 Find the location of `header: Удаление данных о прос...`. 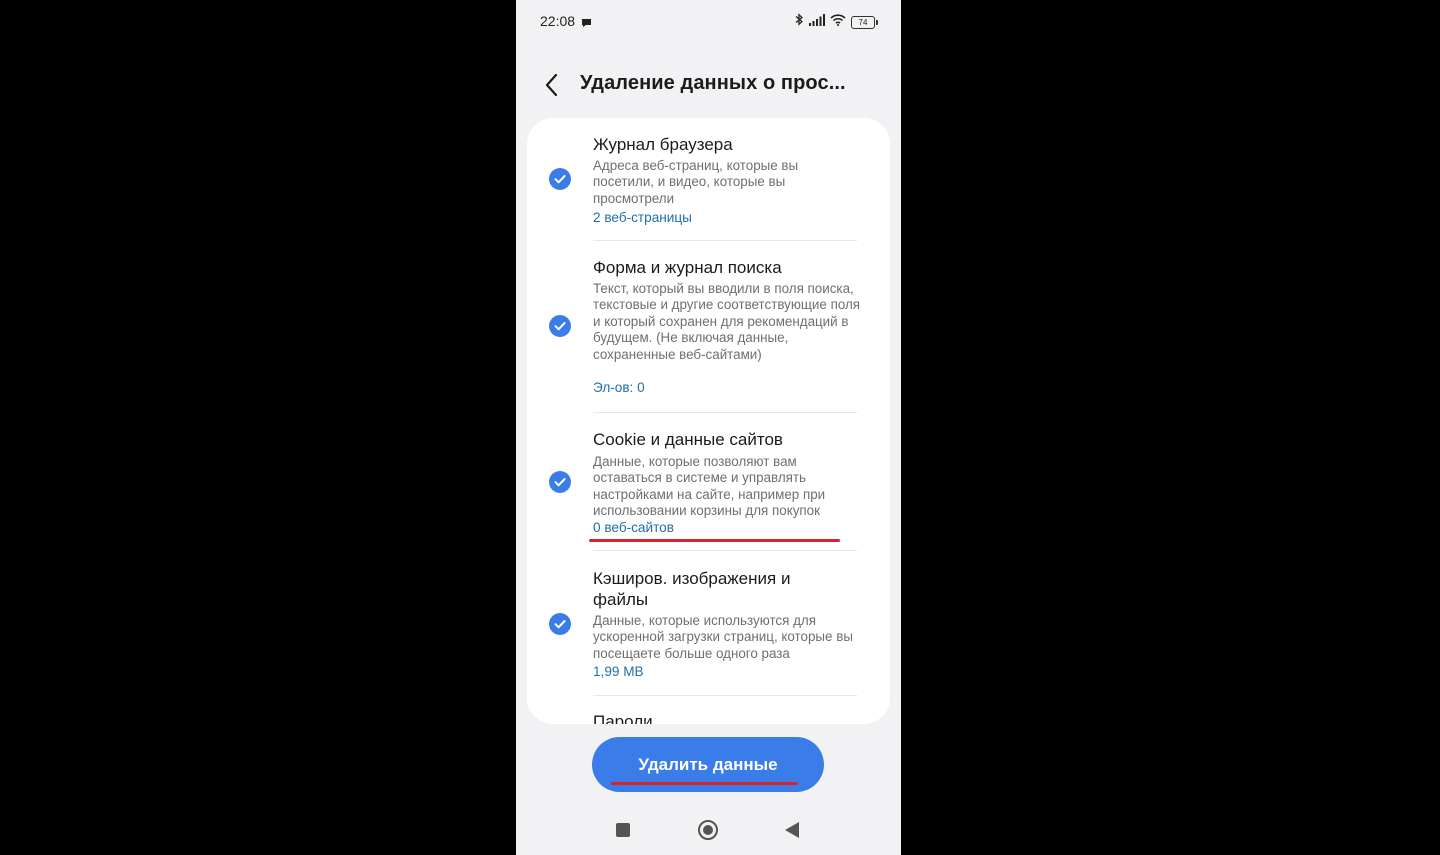

header: Удаление данных о прос... is located at coordinates (708, 85).